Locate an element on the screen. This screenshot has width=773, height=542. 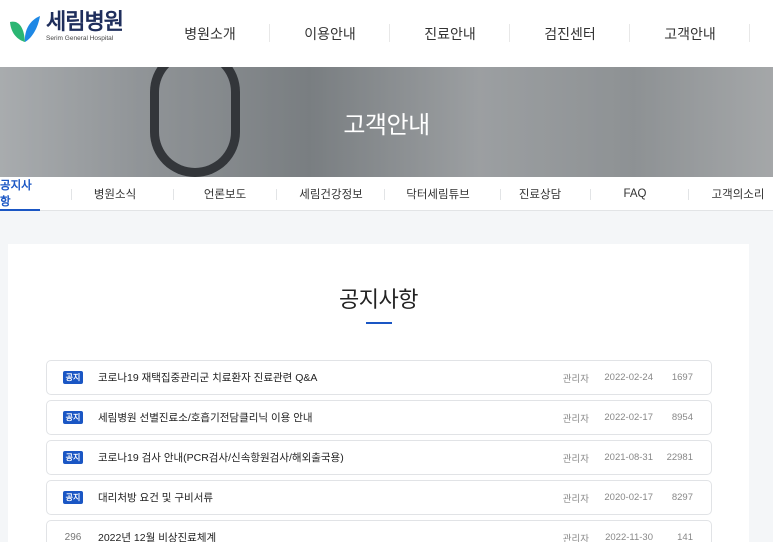
page-title: 공지사항 is located at coordinates (378, 299).